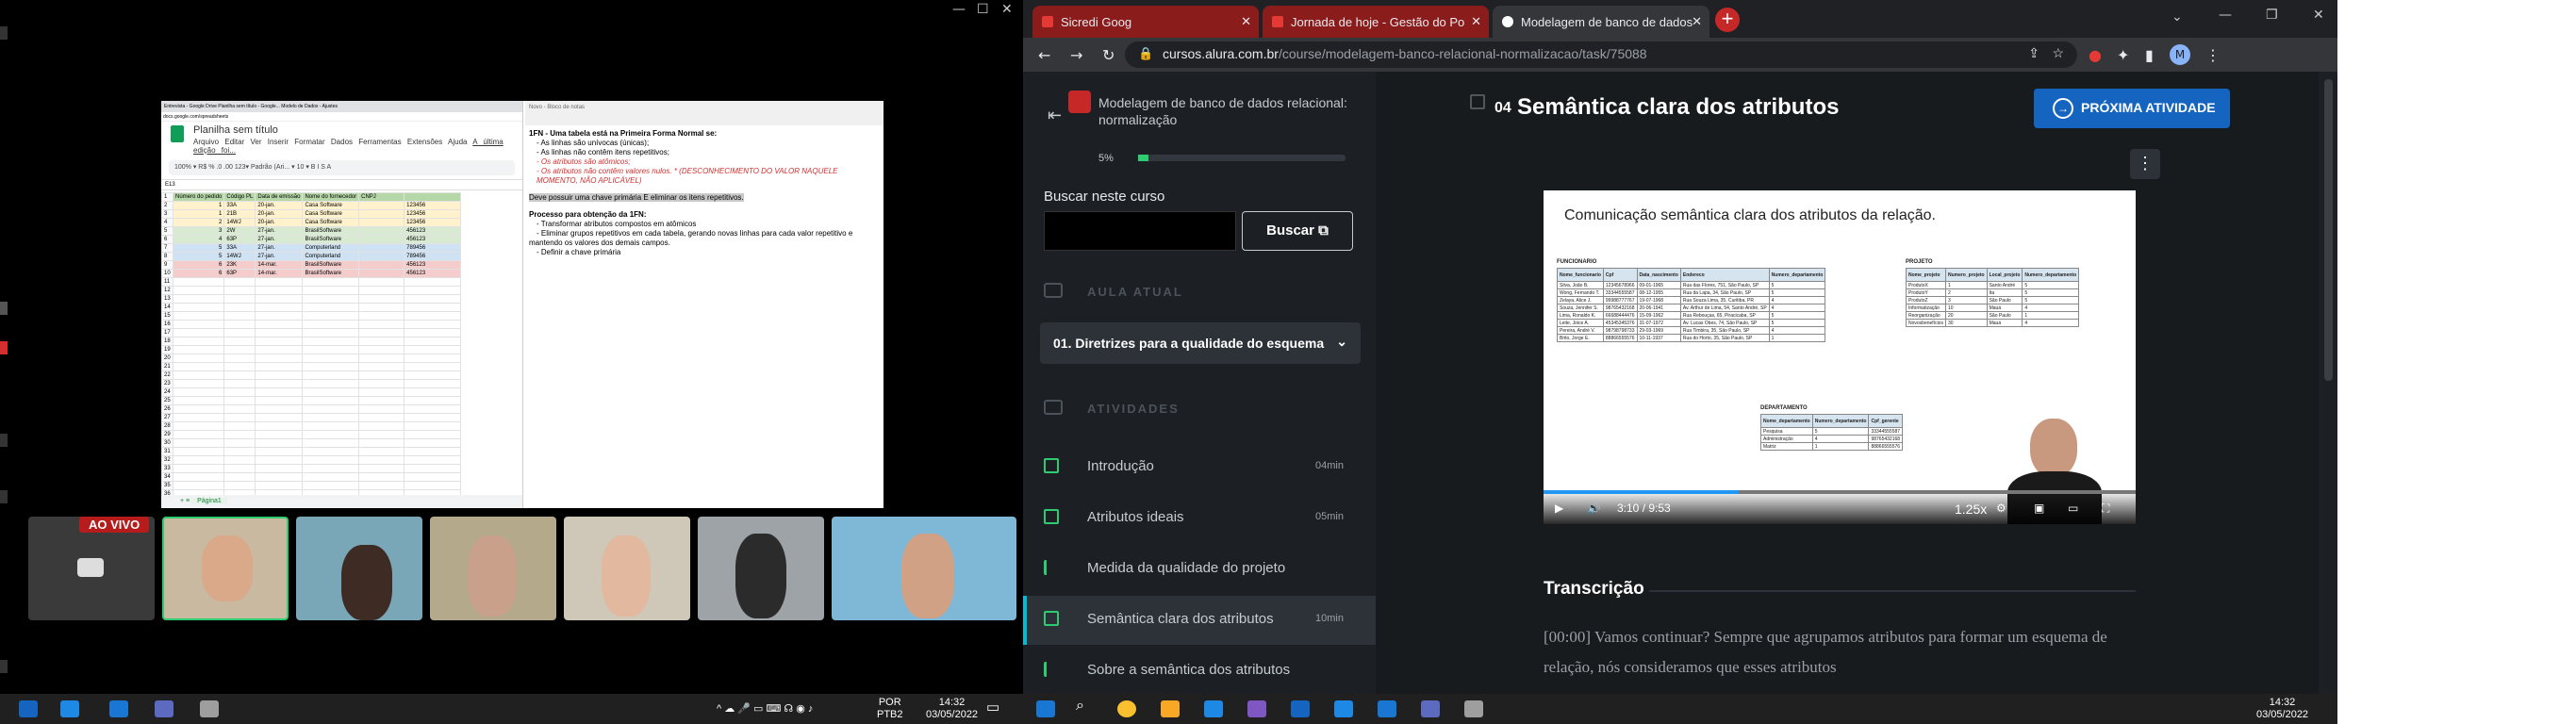  Describe the element at coordinates (983, 9) in the screenshot. I see `maximize-icon: ☐` at that location.